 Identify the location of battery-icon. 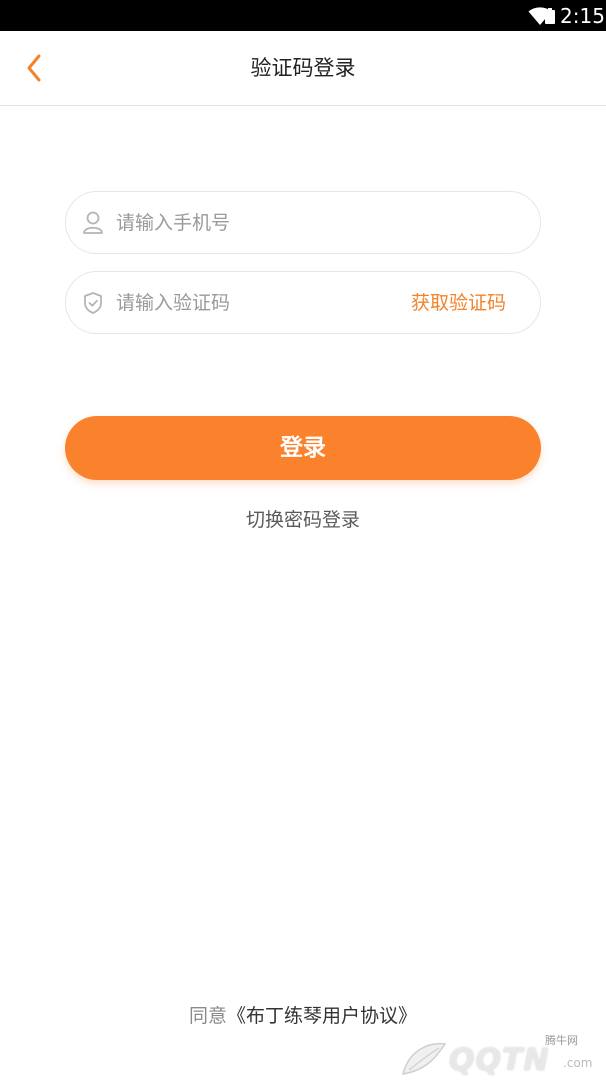
(550, 16).